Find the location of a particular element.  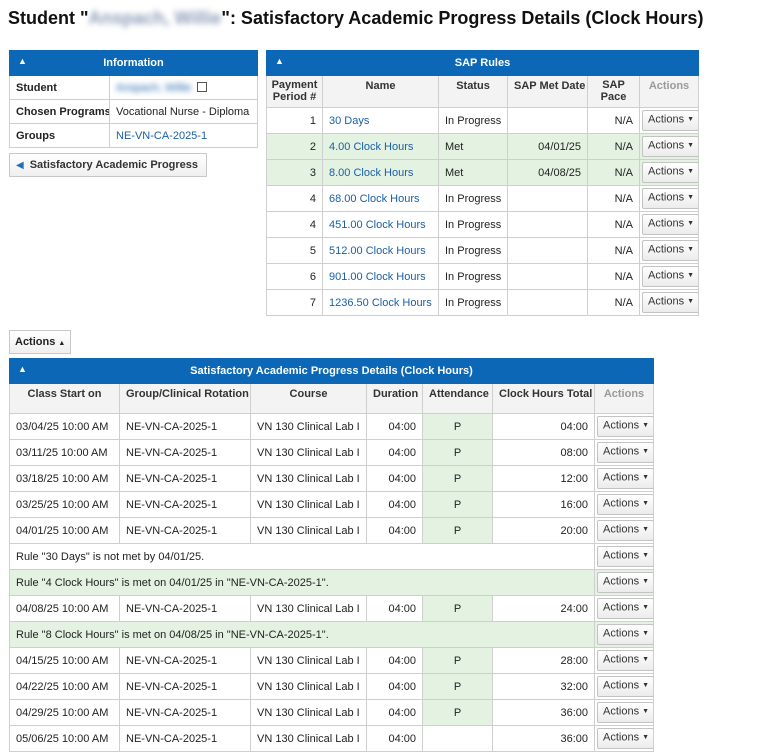

col-duration: Duration is located at coordinates (394, 398).